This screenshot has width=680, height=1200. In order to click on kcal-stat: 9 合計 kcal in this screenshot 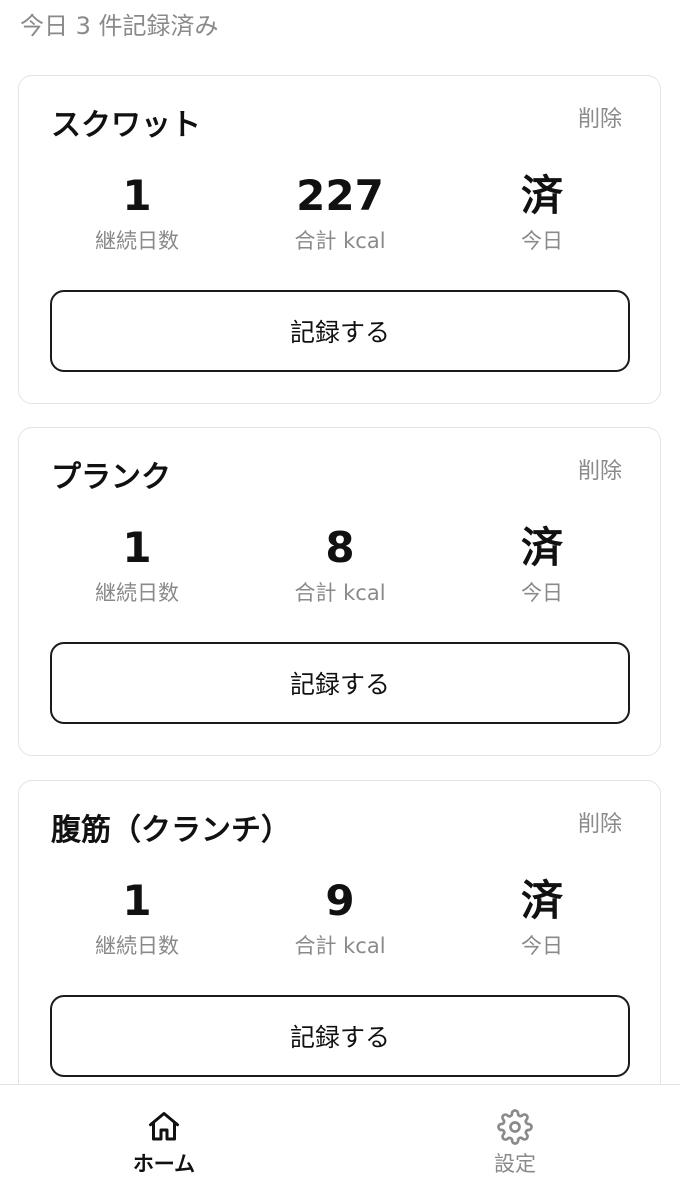, I will do `click(340, 917)`.